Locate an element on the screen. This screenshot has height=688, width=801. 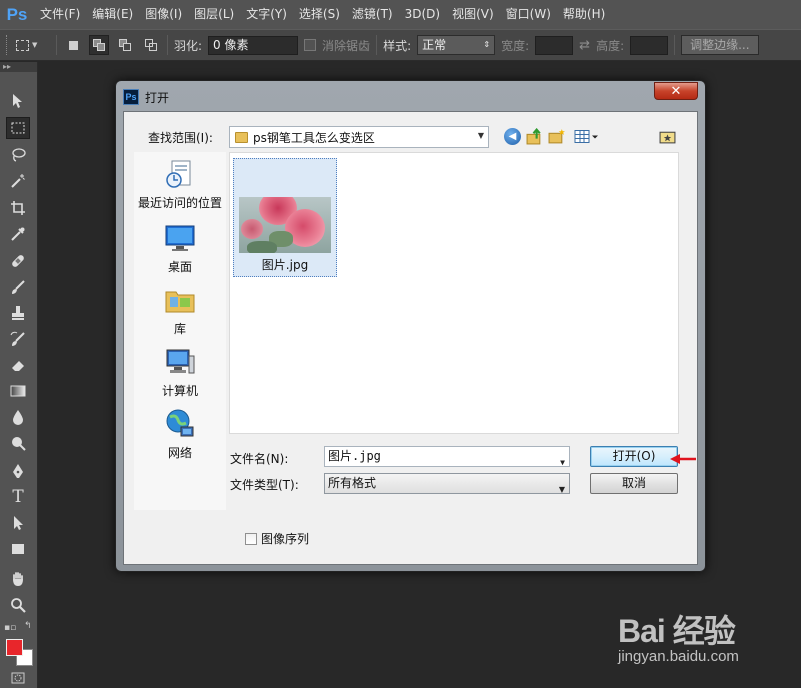
style-value: 正常 is located at coordinates (434, 45).